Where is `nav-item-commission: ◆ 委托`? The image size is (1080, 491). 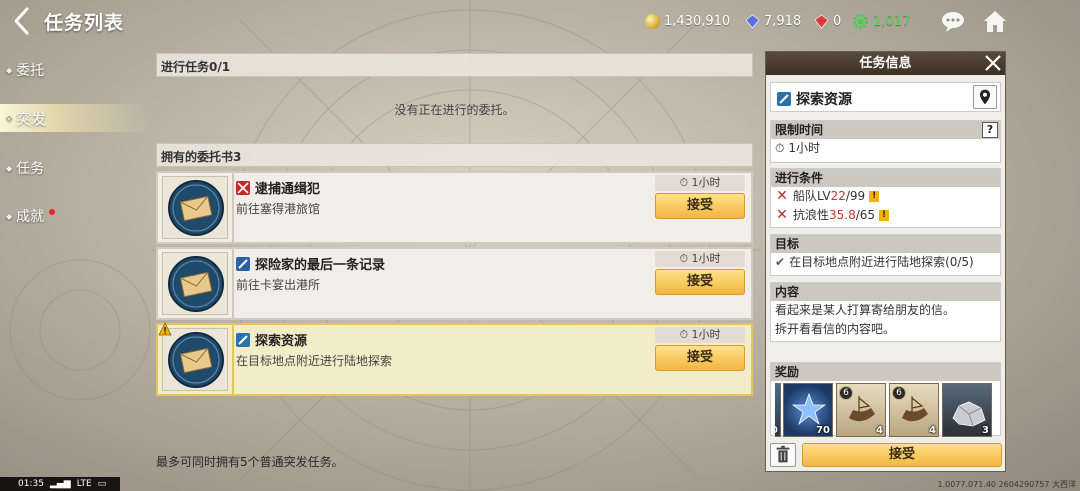
nav-item-commission: ◆ 委托 is located at coordinates (25, 70).